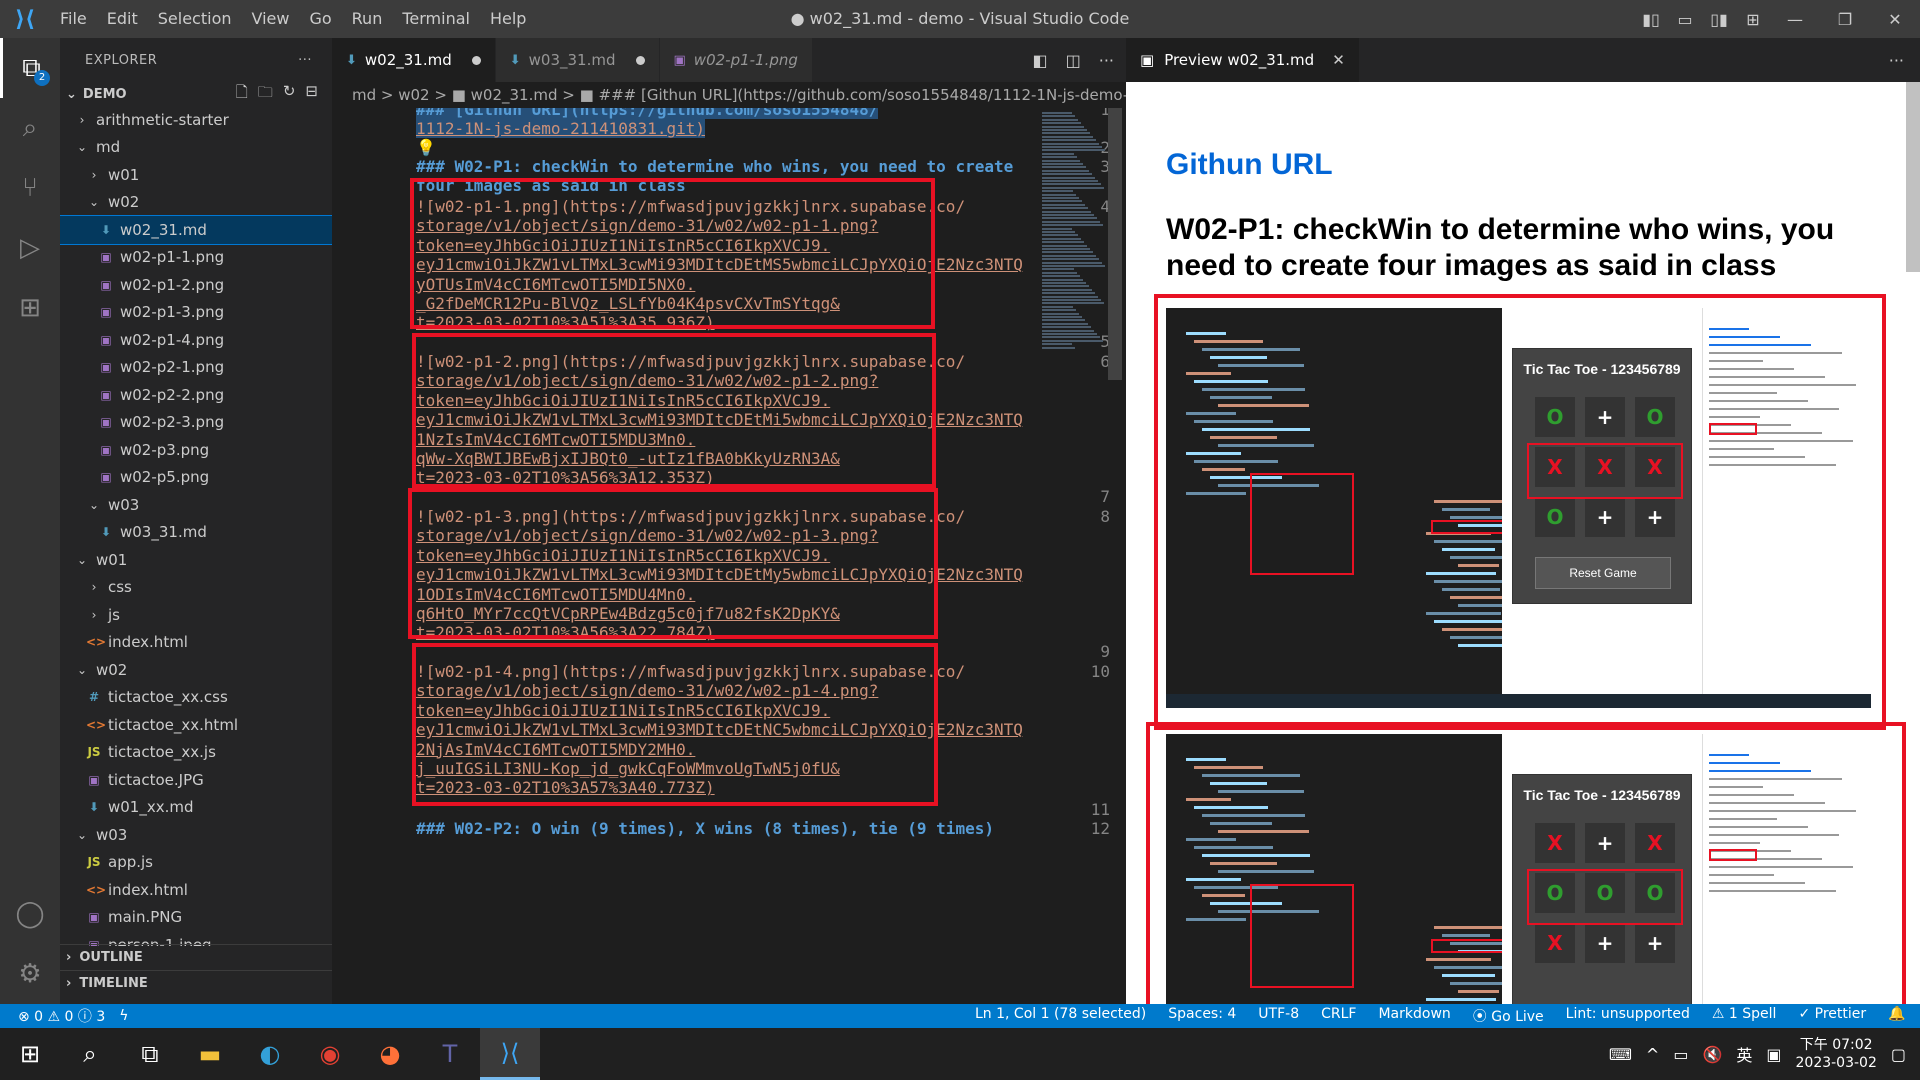 The width and height of the screenshot is (1920, 1080). I want to click on file-tictactoe-xx-js: JS tictactoe_xx.js, so click(196, 753).